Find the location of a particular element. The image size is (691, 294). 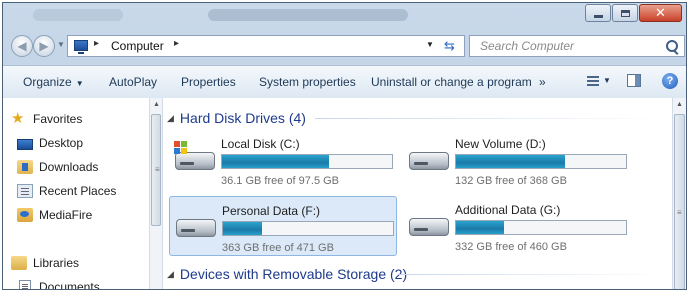

drive-tile: Personal Data (F:) 363 GB free of 471 GB is located at coordinates (283, 226).